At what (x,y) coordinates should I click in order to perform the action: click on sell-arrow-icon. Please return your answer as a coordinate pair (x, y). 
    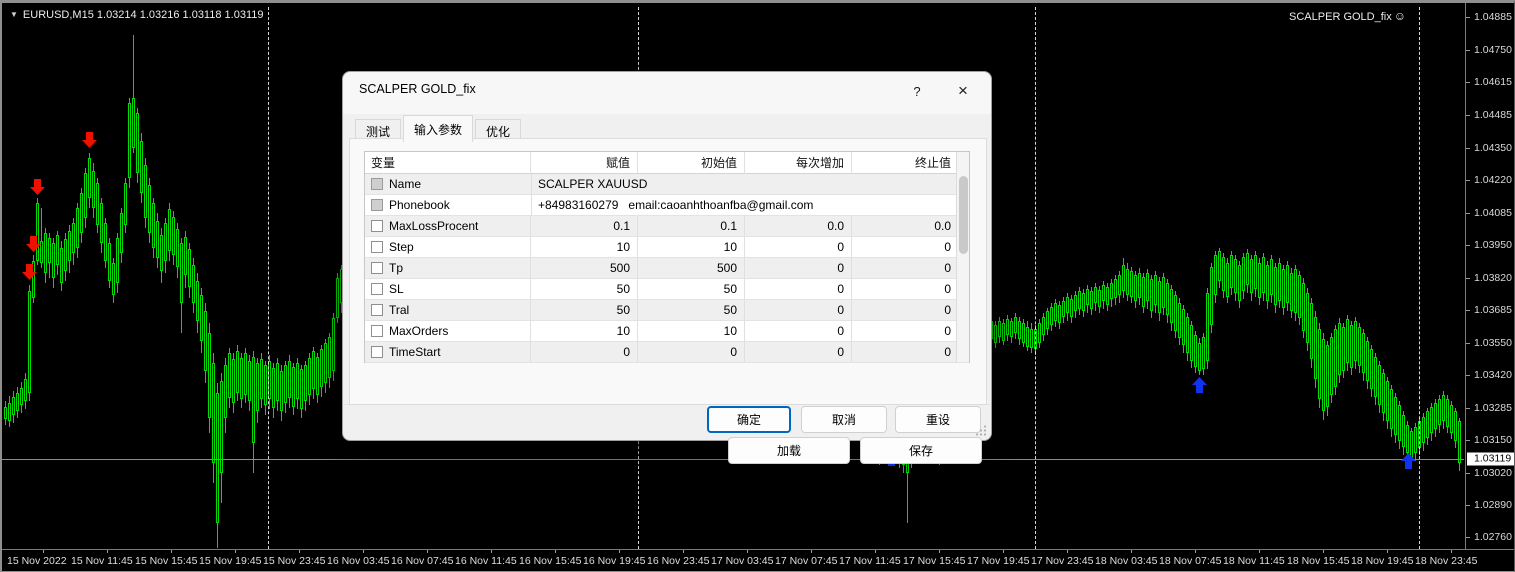
    Looking at the image, I should click on (33, 244).